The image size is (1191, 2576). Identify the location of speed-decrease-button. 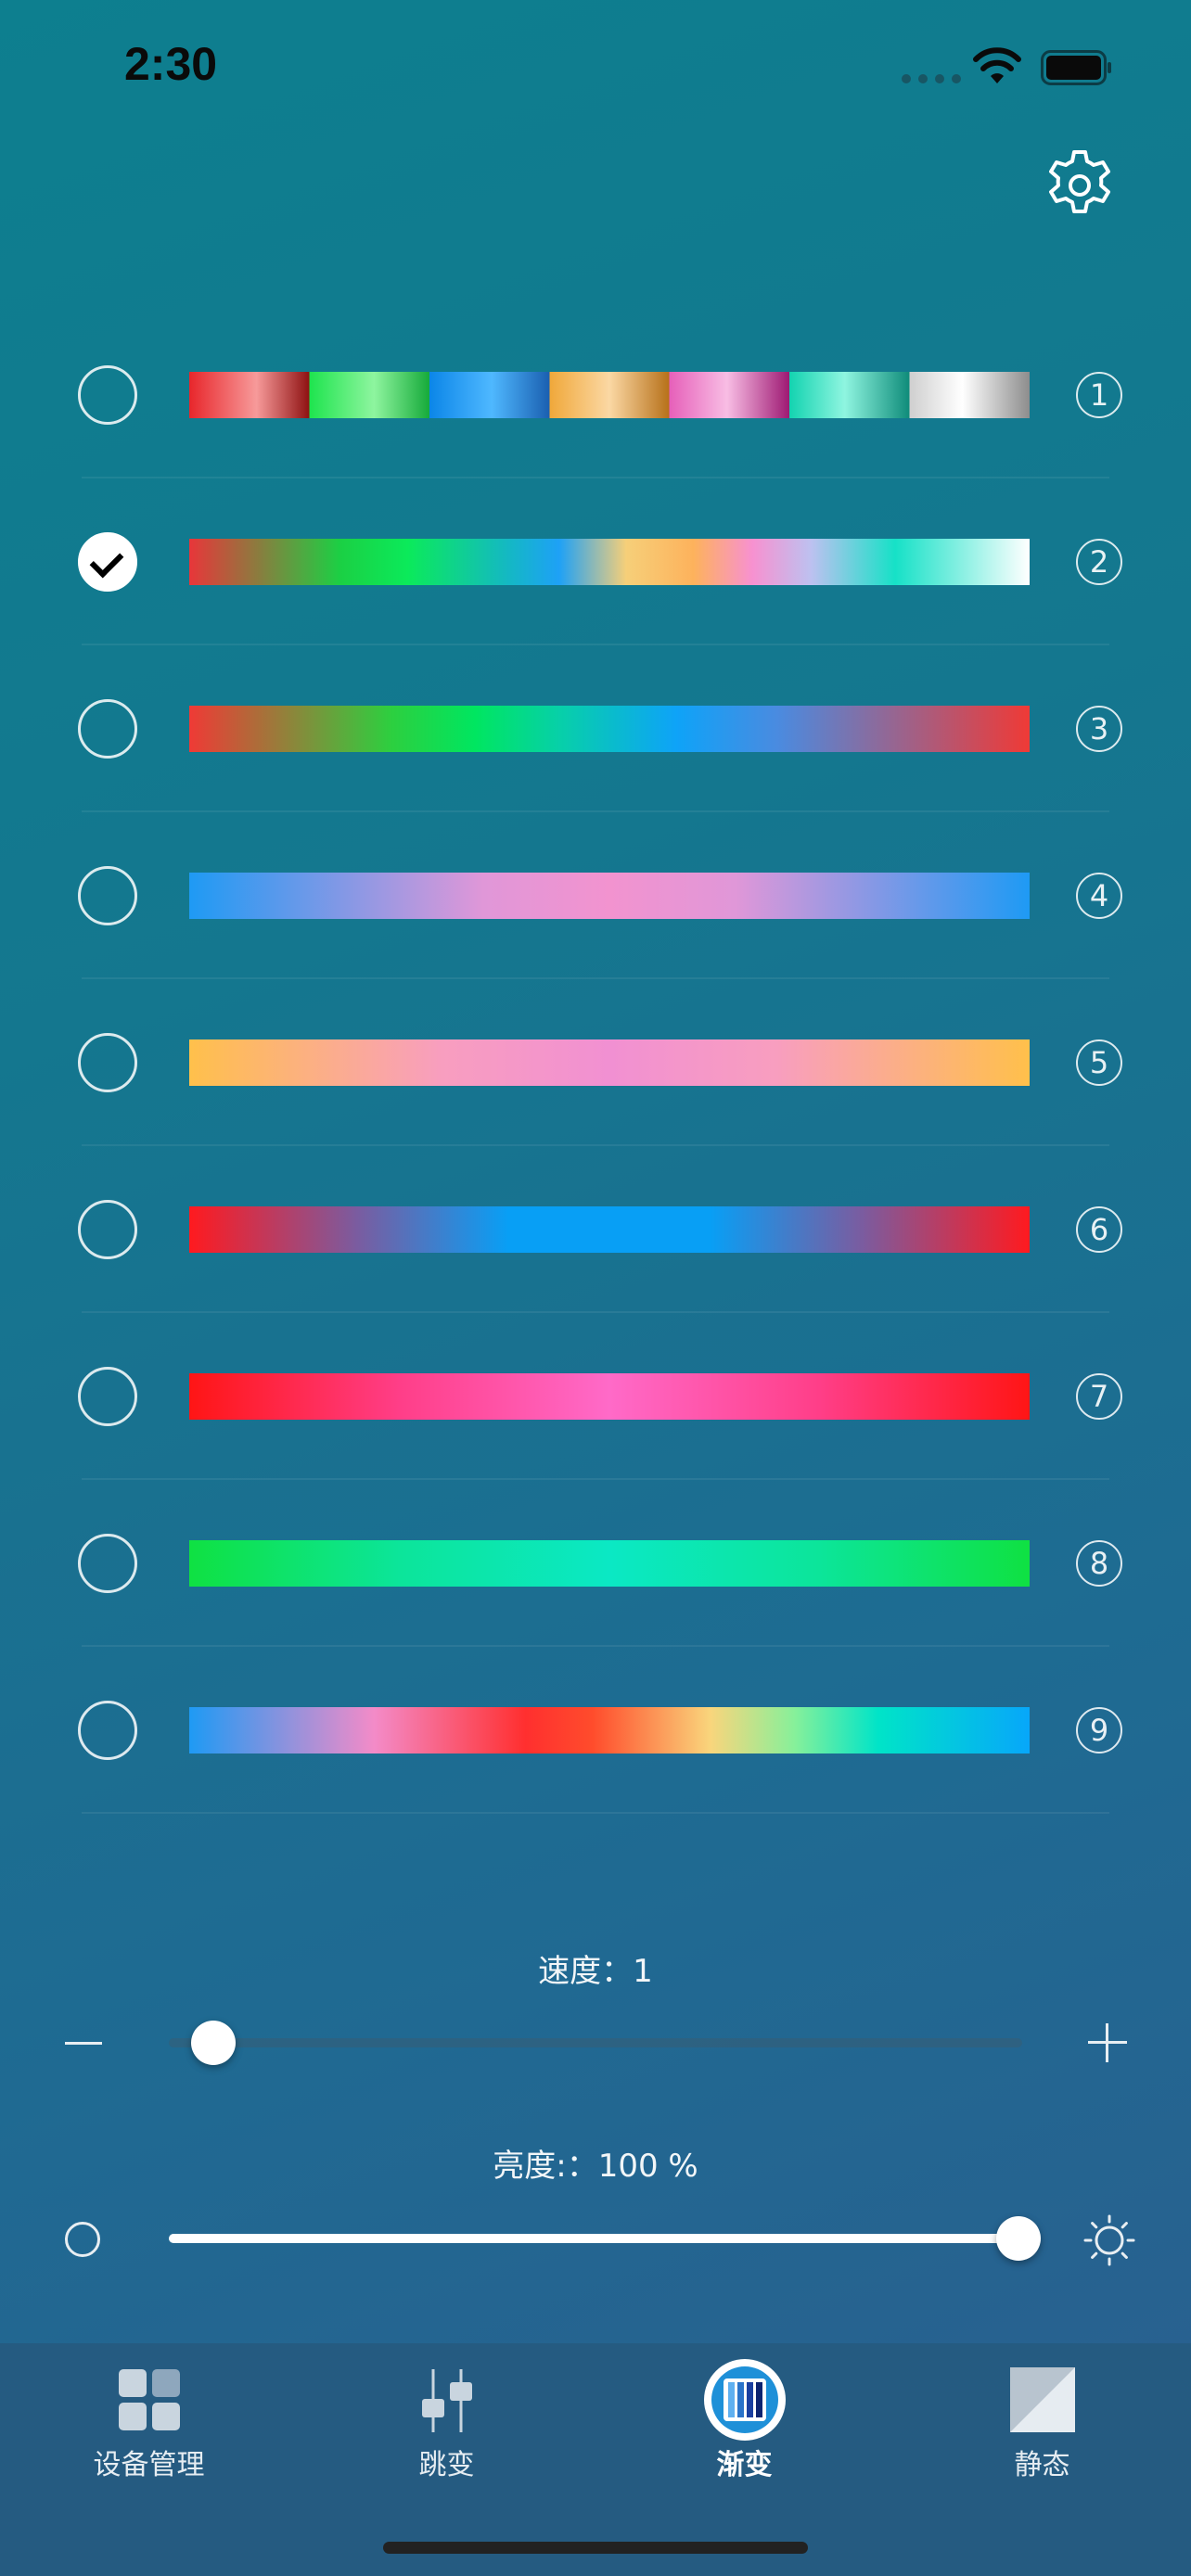
(83, 2044).